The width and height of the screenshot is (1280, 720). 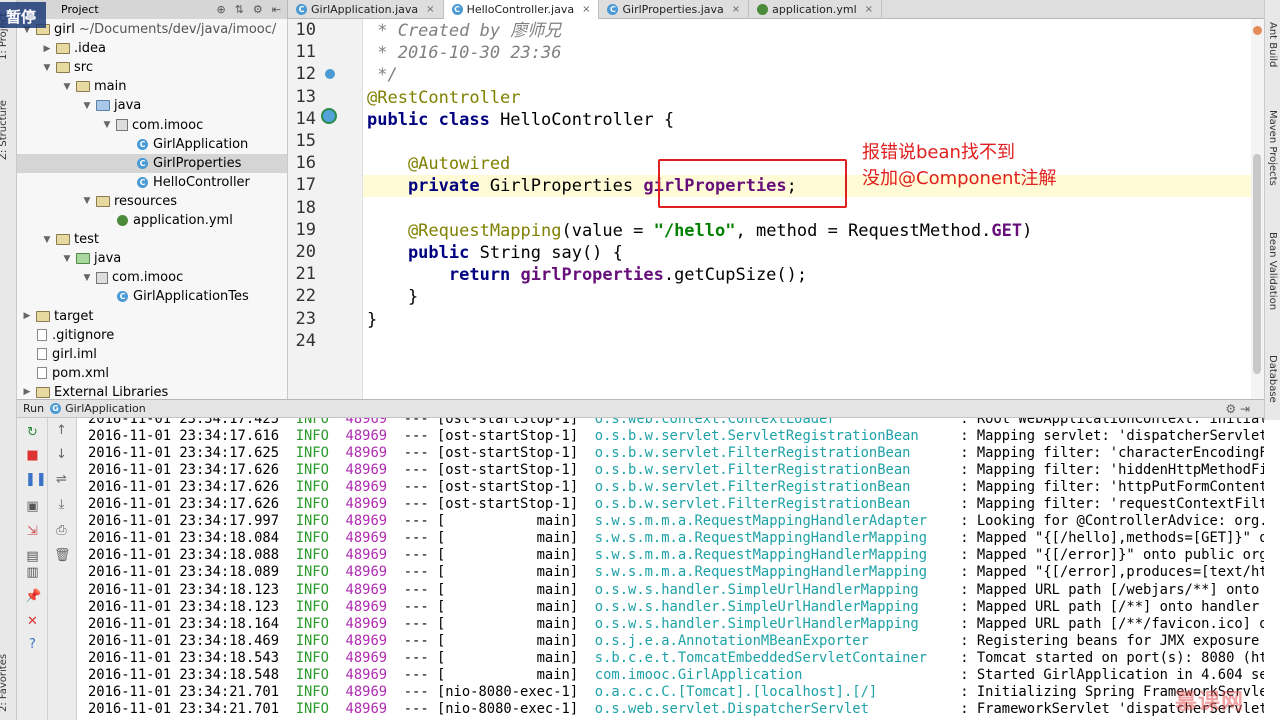 What do you see at coordinates (152, 335) in the screenshot?
I see `tree-item: .gitignore` at bounding box center [152, 335].